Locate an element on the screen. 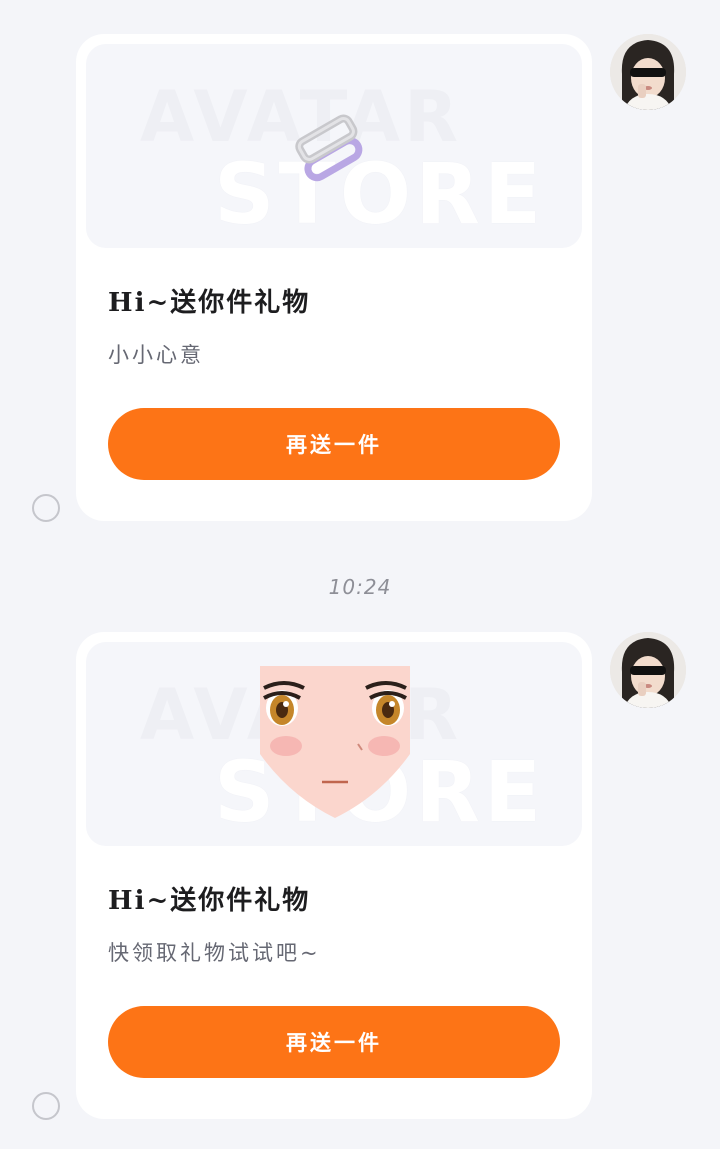 The height and width of the screenshot is (1149, 720). banner-watermark-bottom: STORE is located at coordinates (380, 194).